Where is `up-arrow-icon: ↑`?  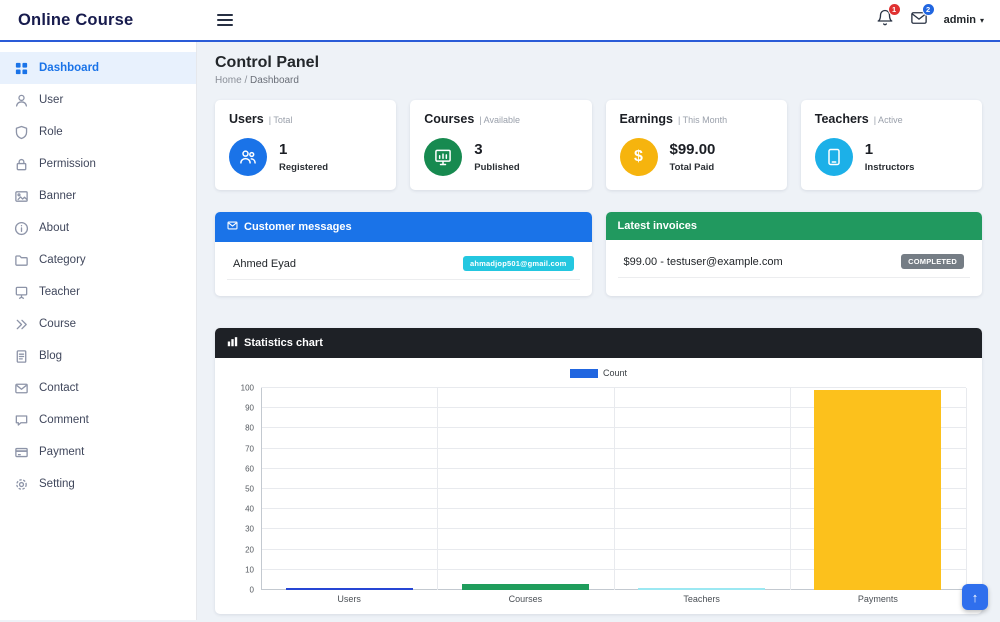 up-arrow-icon: ↑ is located at coordinates (975, 597).